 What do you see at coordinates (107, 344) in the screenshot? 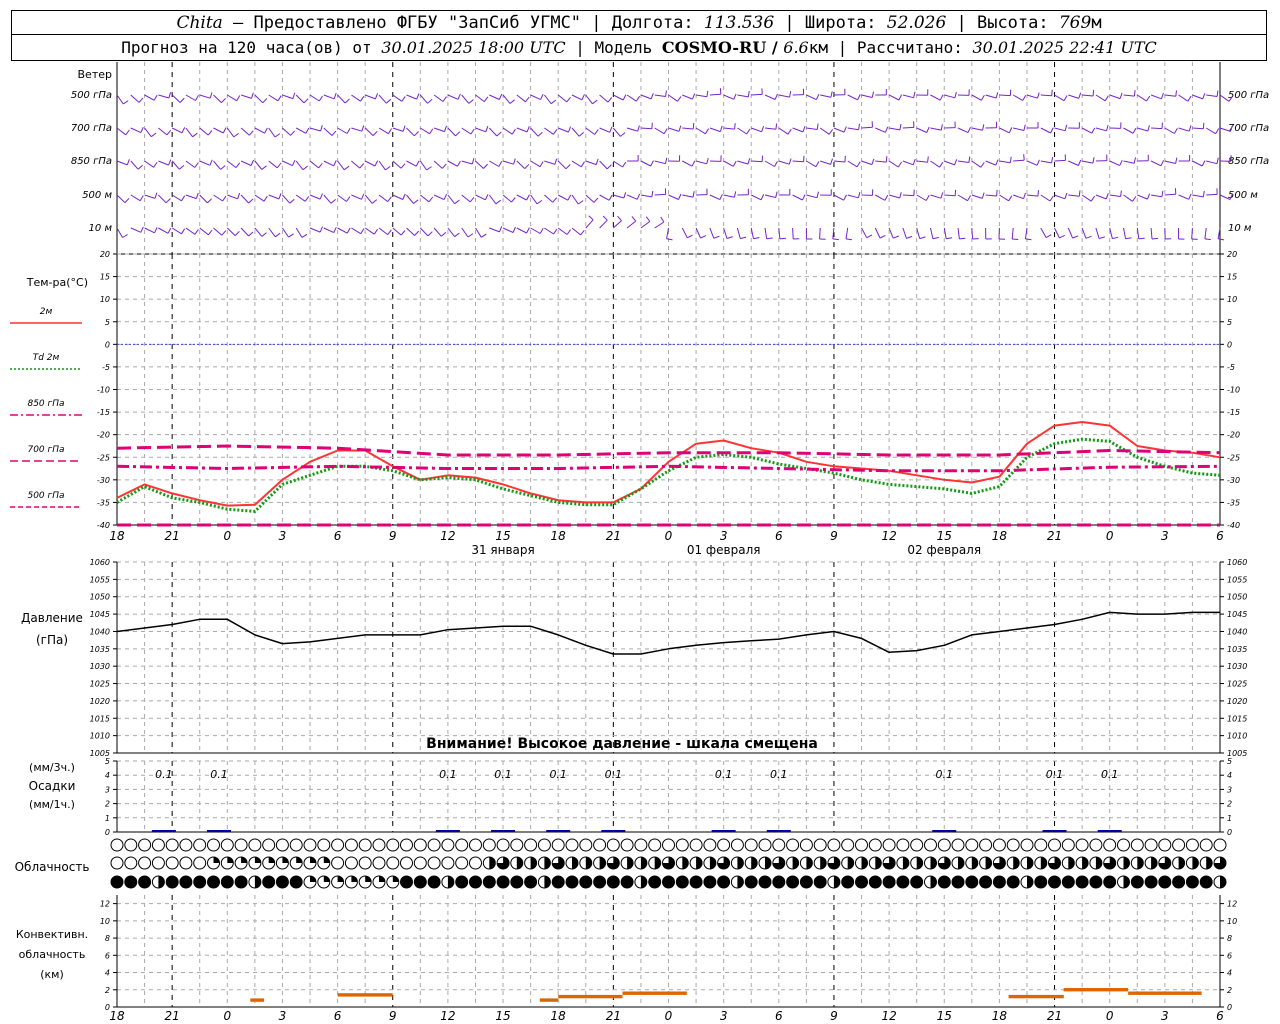
I see `y-tick-label-left: 0` at bounding box center [107, 344].